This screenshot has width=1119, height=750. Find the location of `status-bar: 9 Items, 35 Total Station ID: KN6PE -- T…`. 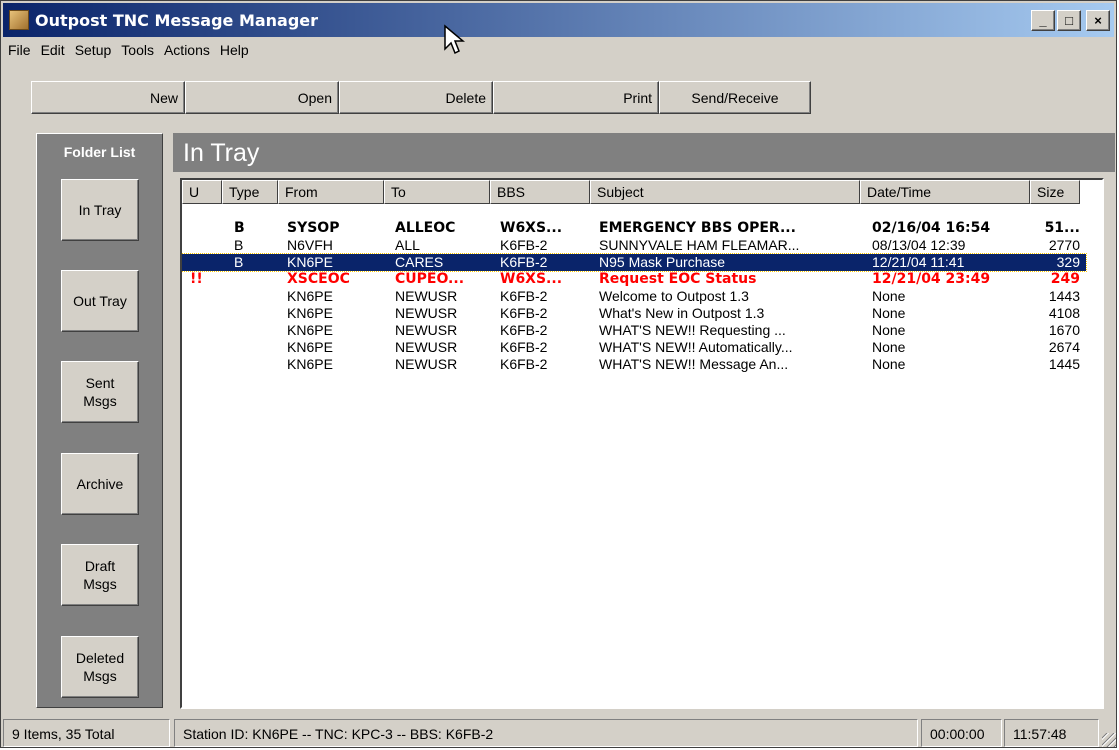

status-bar: 9 Items, 35 Total Station ID: KN6PE -- T… is located at coordinates (559, 732).